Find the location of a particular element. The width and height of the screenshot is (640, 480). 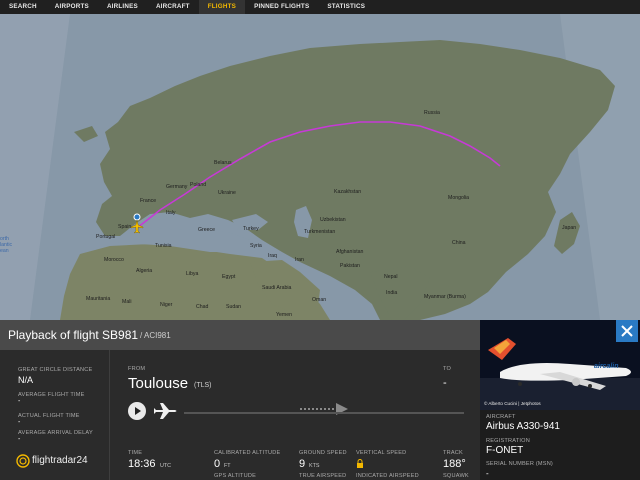

terminator-shade-left is located at coordinates (35, 167).